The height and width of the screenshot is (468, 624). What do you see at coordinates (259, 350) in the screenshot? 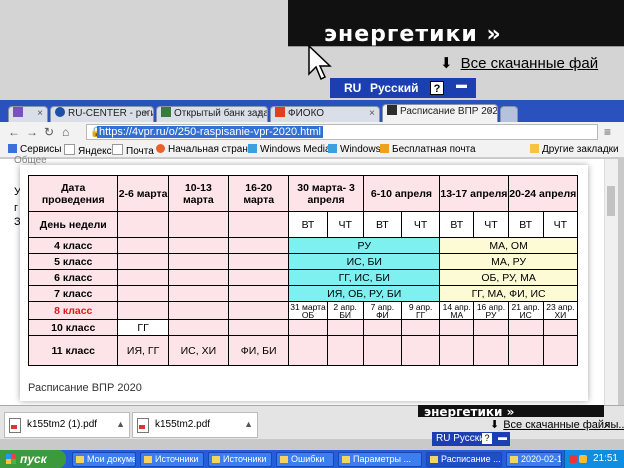
I see `subjects-cell: ФИ, БИ` at bounding box center [259, 350].